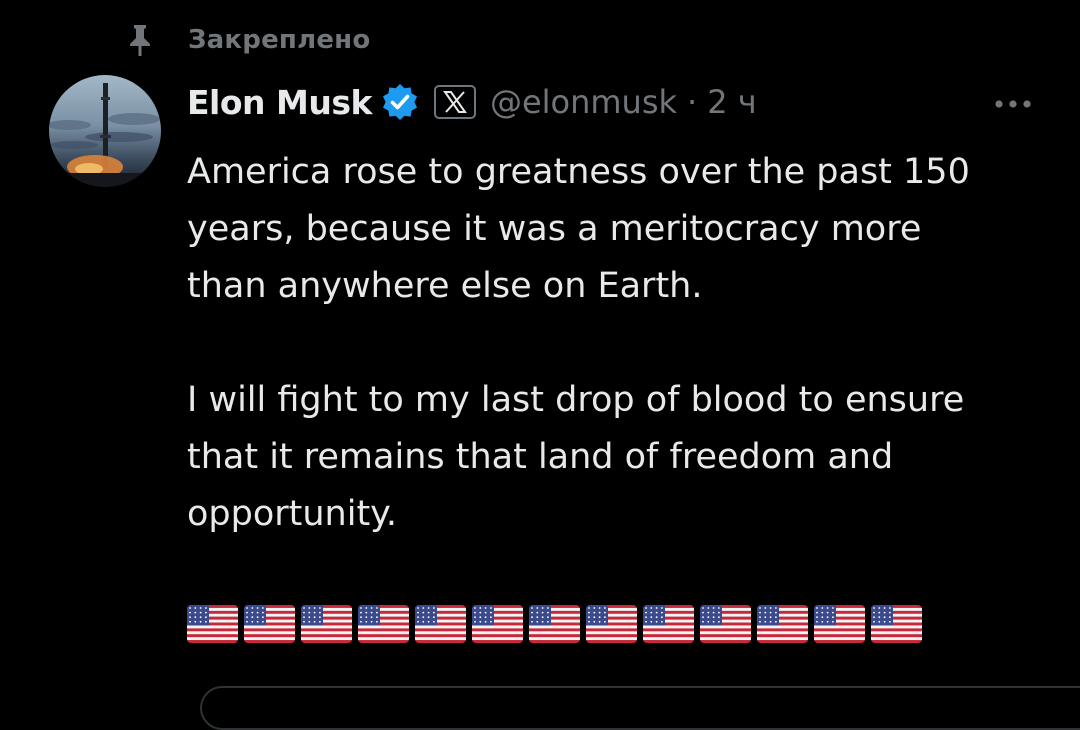  What do you see at coordinates (731, 102) in the screenshot?
I see `timestamp: 2 ч` at bounding box center [731, 102].